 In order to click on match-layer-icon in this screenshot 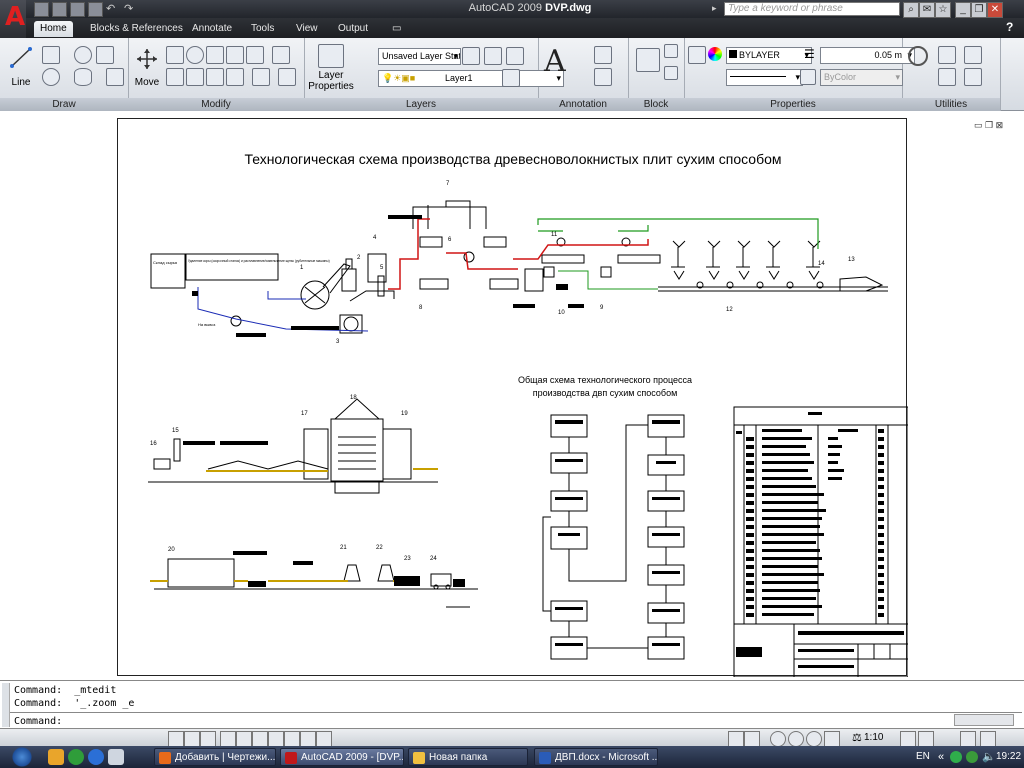, I will do `click(511, 78)`.